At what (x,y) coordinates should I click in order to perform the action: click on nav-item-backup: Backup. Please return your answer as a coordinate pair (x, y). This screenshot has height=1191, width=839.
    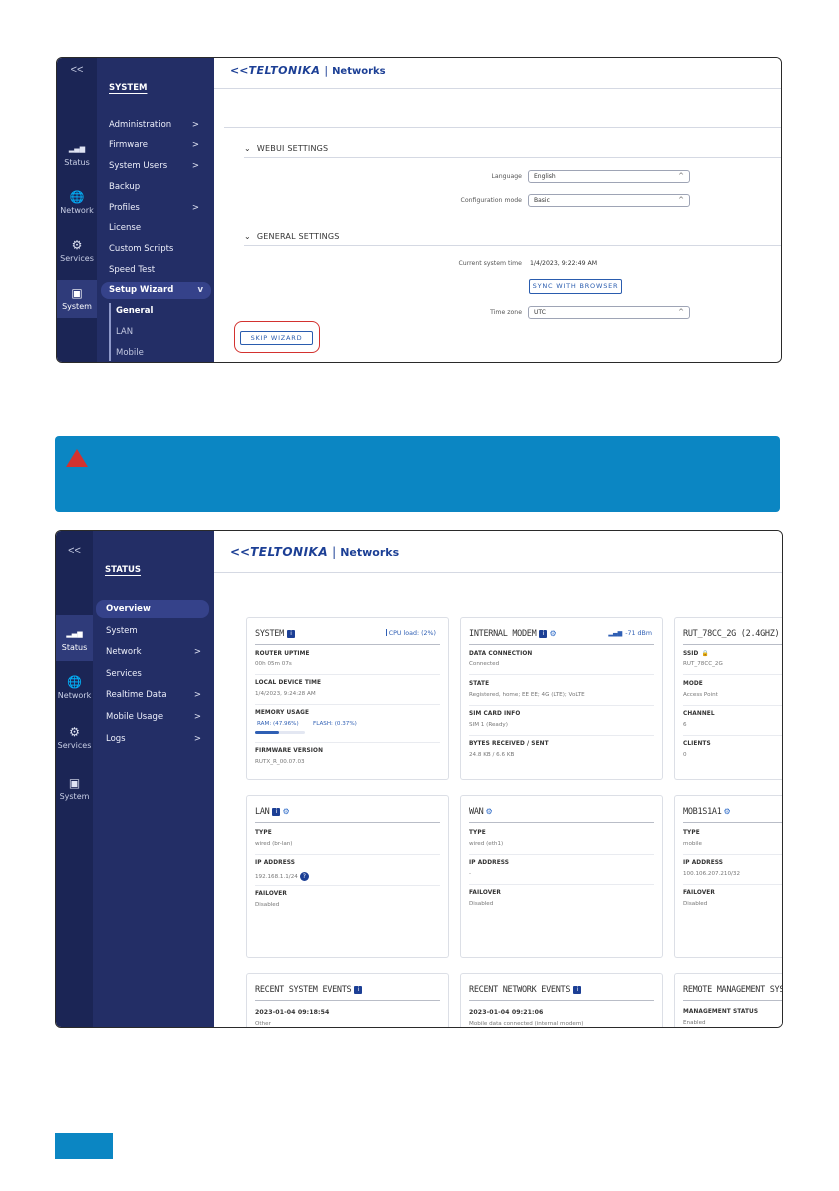
    Looking at the image, I should click on (154, 187).